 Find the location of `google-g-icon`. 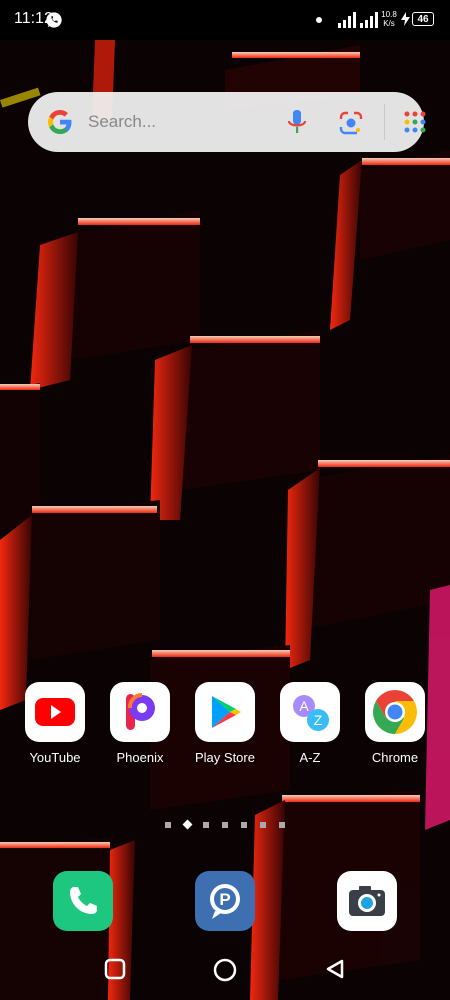

google-g-icon is located at coordinates (60, 122).